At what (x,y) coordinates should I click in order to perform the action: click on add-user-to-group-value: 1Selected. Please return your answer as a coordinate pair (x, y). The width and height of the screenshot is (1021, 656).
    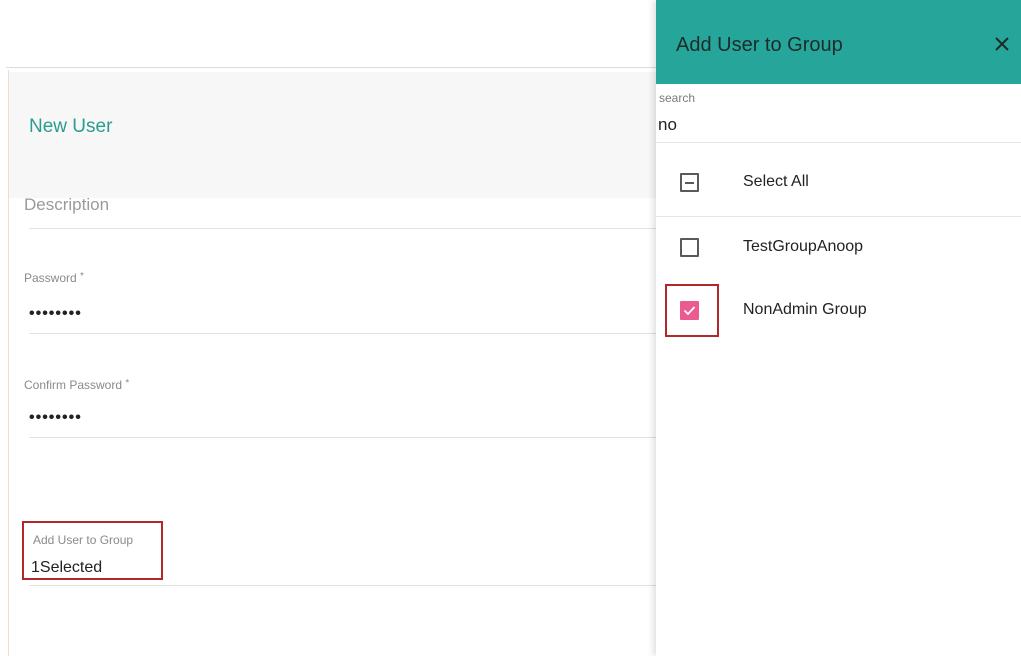
    Looking at the image, I should click on (67, 567).